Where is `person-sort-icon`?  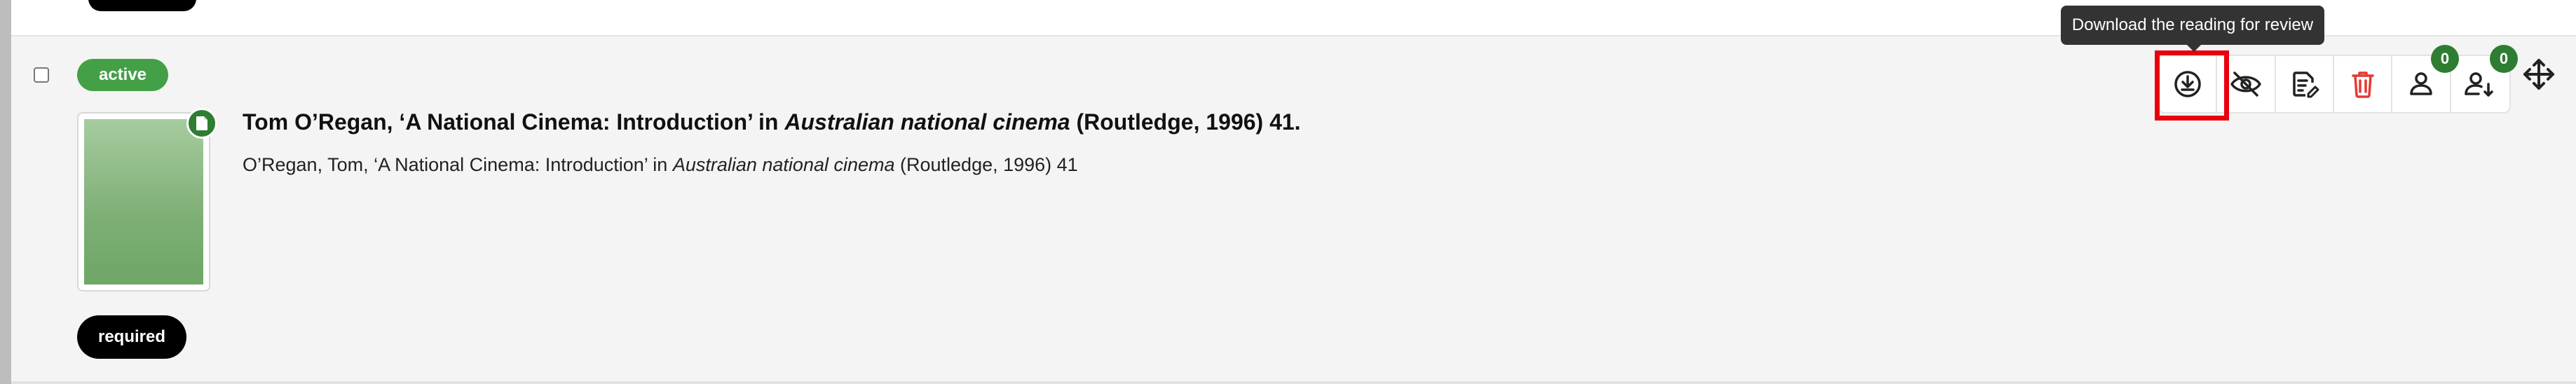
person-sort-icon is located at coordinates (2479, 84).